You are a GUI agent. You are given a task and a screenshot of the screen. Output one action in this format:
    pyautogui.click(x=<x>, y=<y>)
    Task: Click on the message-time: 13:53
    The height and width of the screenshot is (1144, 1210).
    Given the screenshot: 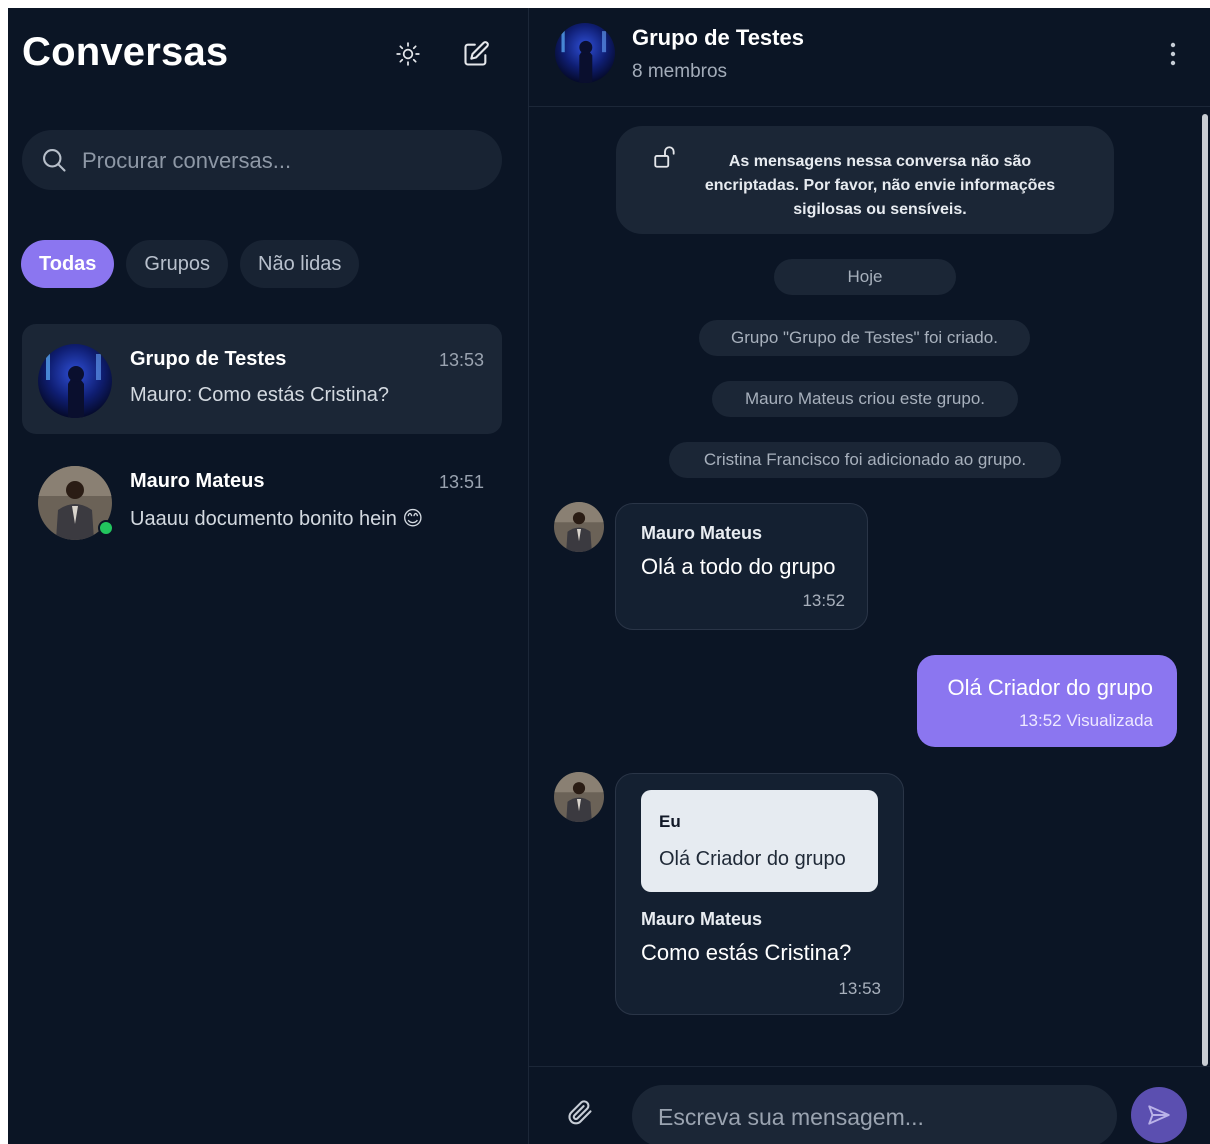 What is the action you would take?
    pyautogui.click(x=859, y=988)
    